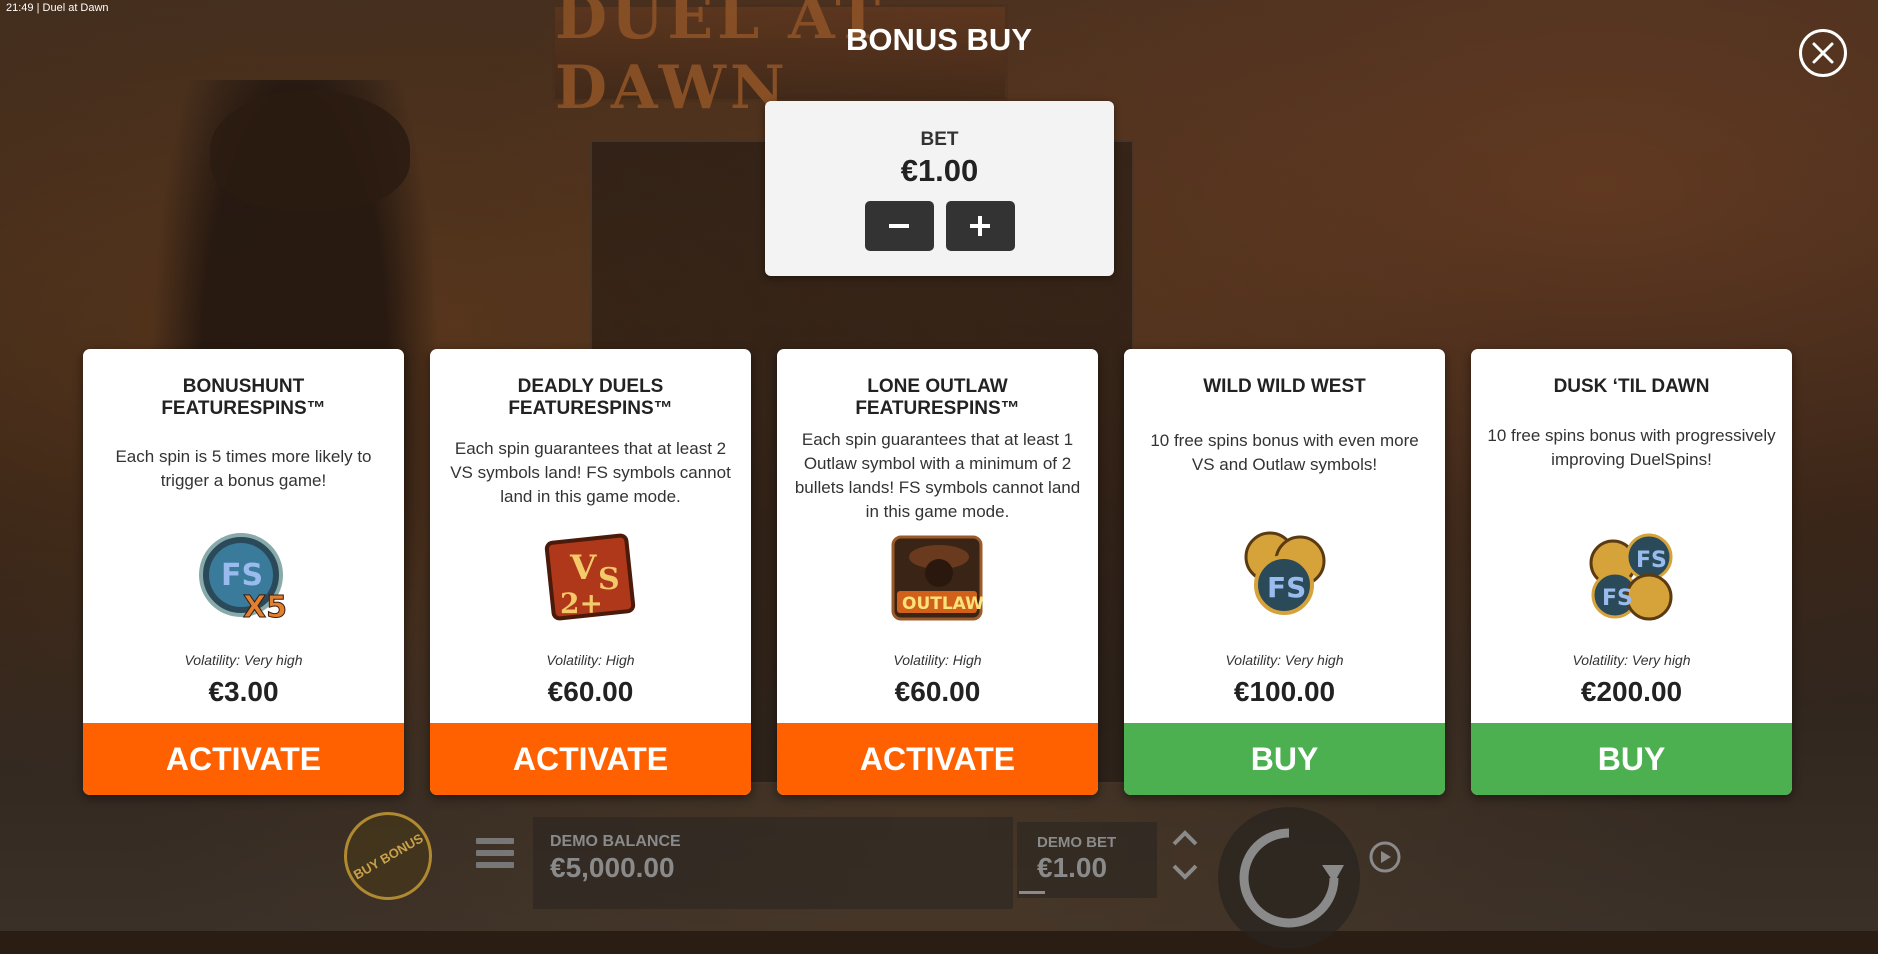 This screenshot has height=954, width=1878. I want to click on status-time: 21:49, so click(20, 8).